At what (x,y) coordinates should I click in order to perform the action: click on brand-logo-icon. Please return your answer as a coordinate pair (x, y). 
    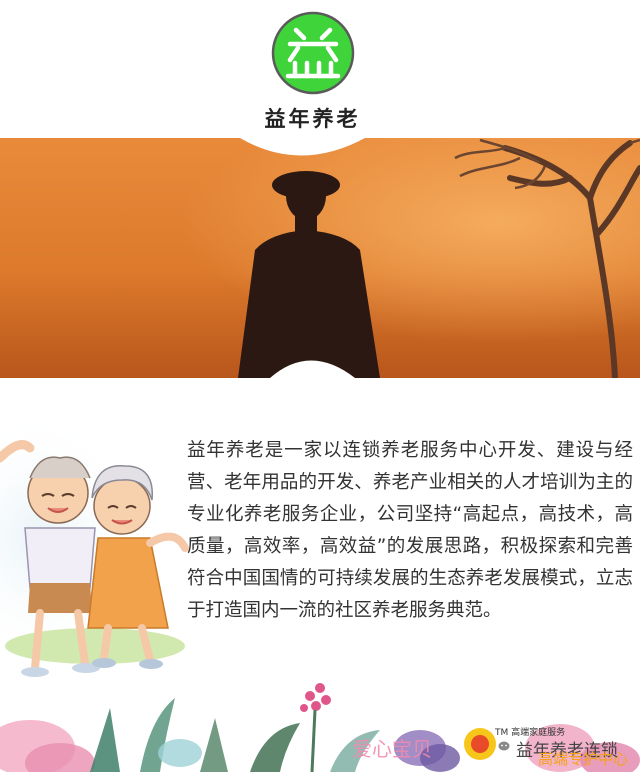
    Looking at the image, I should click on (313, 53).